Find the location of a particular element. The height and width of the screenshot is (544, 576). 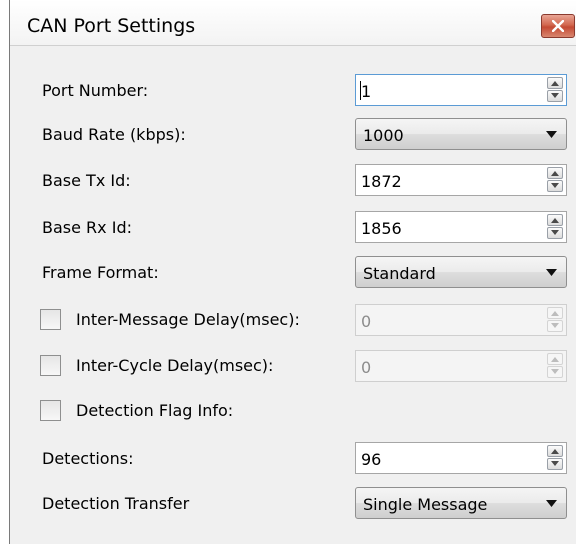

inter-message-delay-spinner is located at coordinates (555, 320).